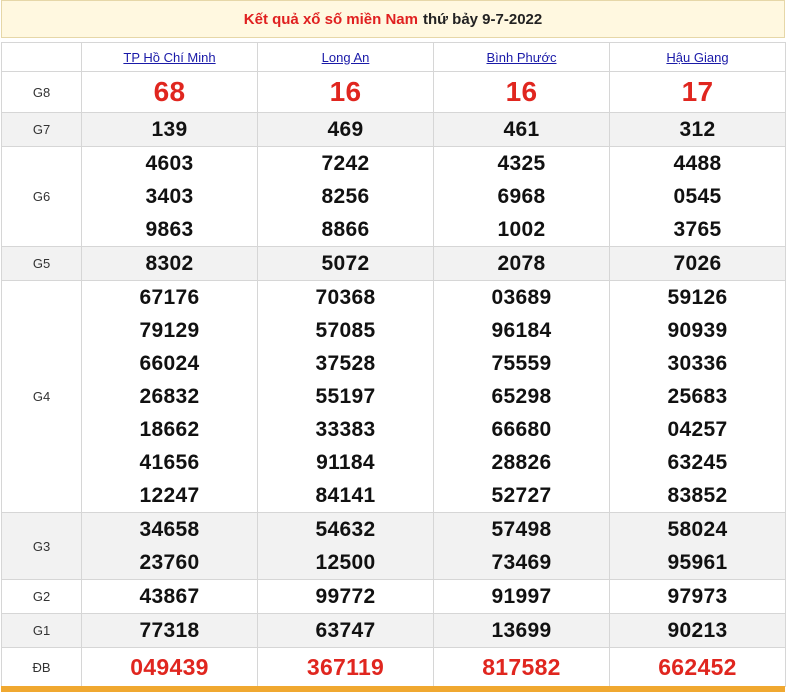  Describe the element at coordinates (521, 363) in the screenshot. I see `result-number: 75559` at that location.